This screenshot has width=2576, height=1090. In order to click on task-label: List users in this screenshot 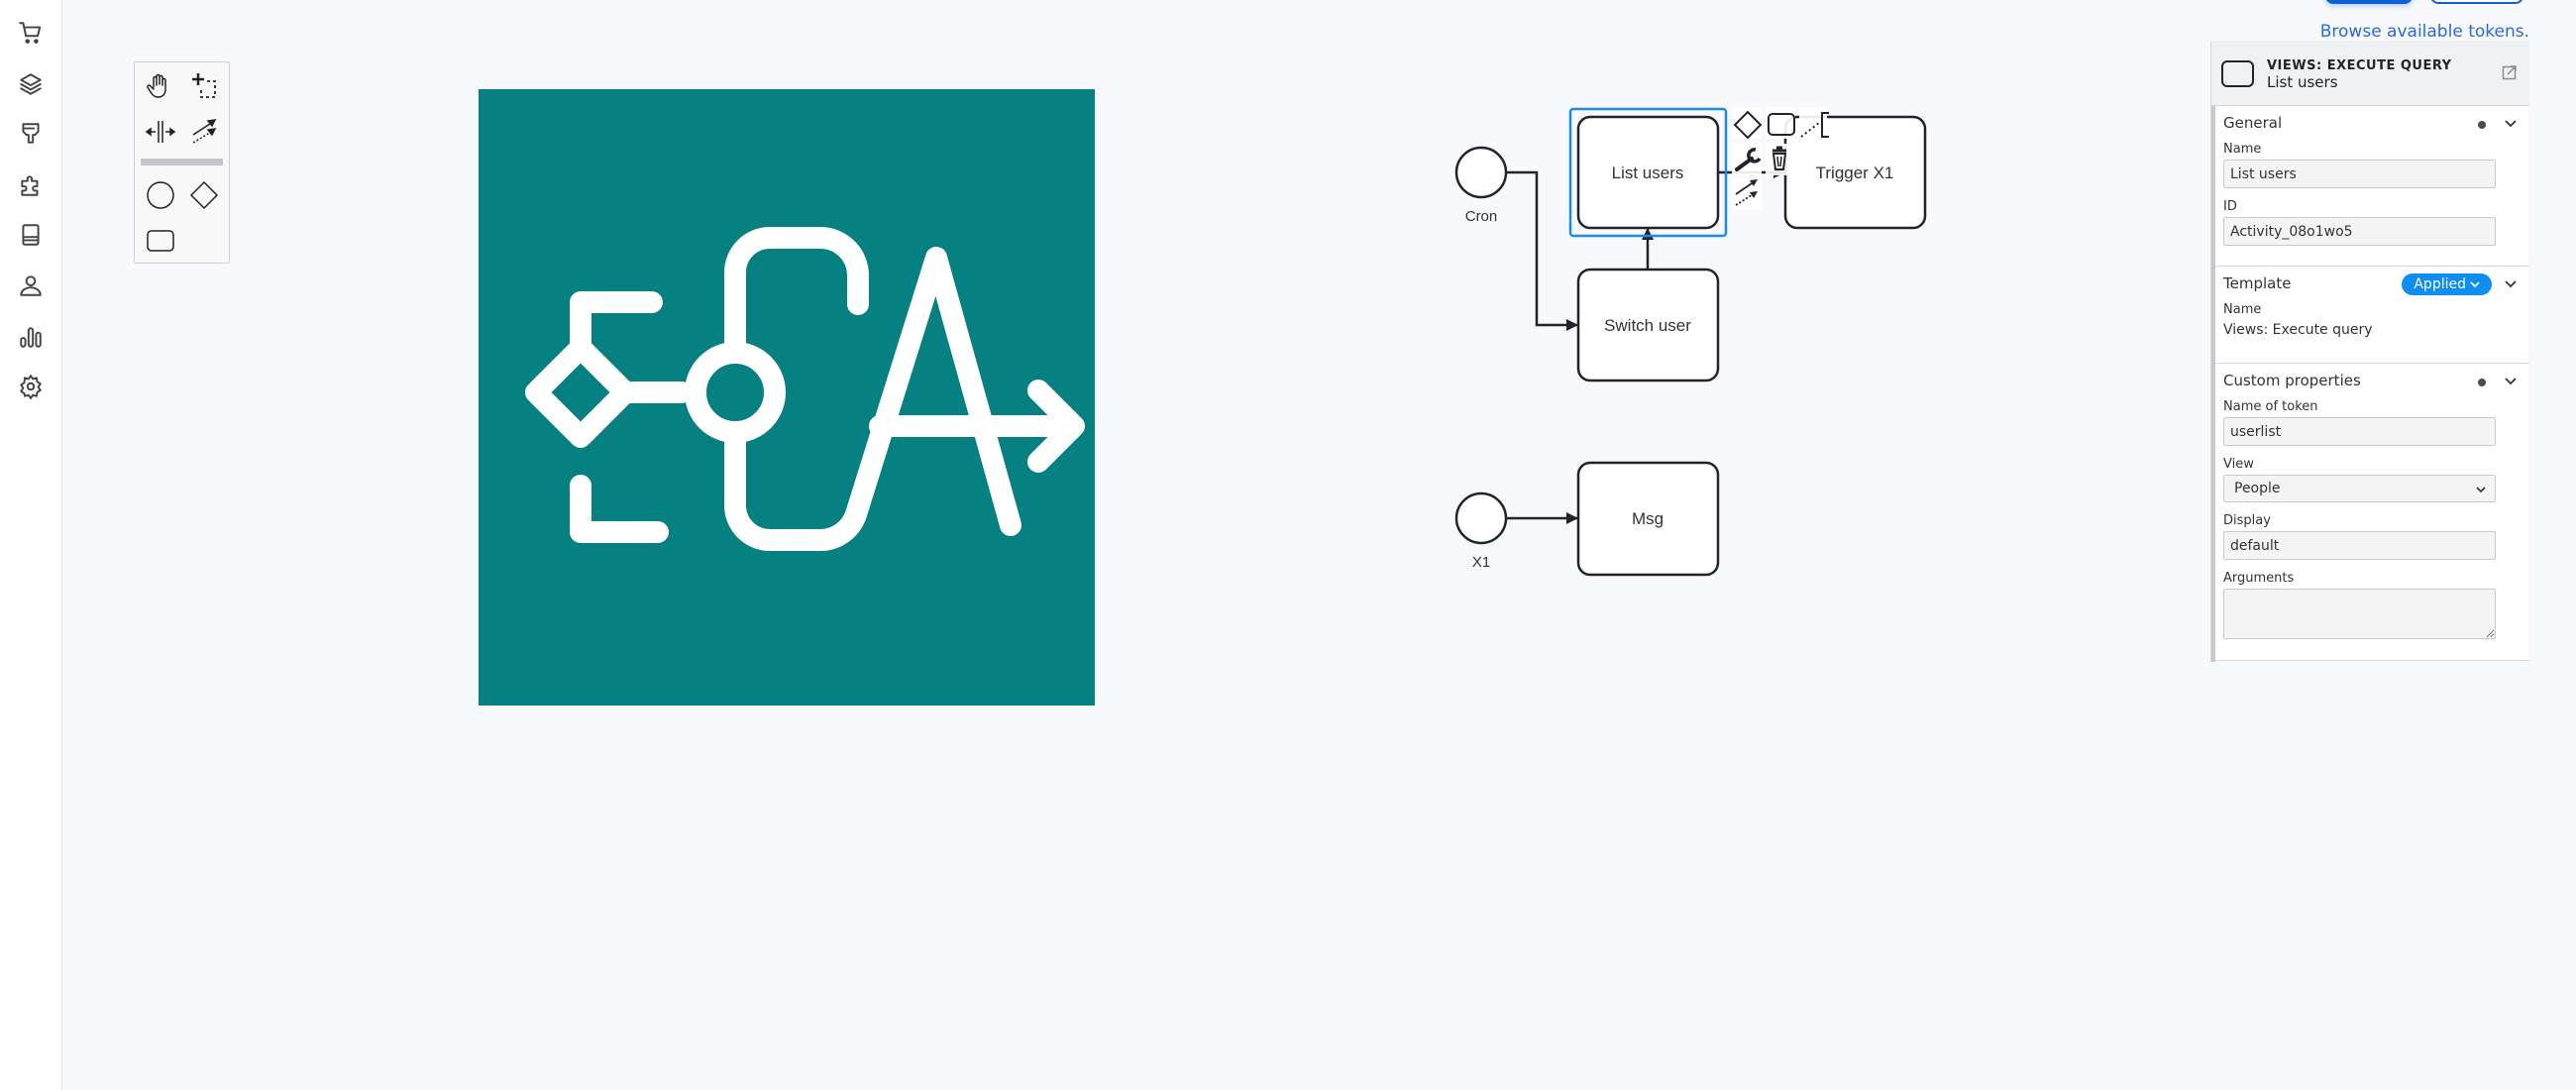, I will do `click(1648, 173)`.